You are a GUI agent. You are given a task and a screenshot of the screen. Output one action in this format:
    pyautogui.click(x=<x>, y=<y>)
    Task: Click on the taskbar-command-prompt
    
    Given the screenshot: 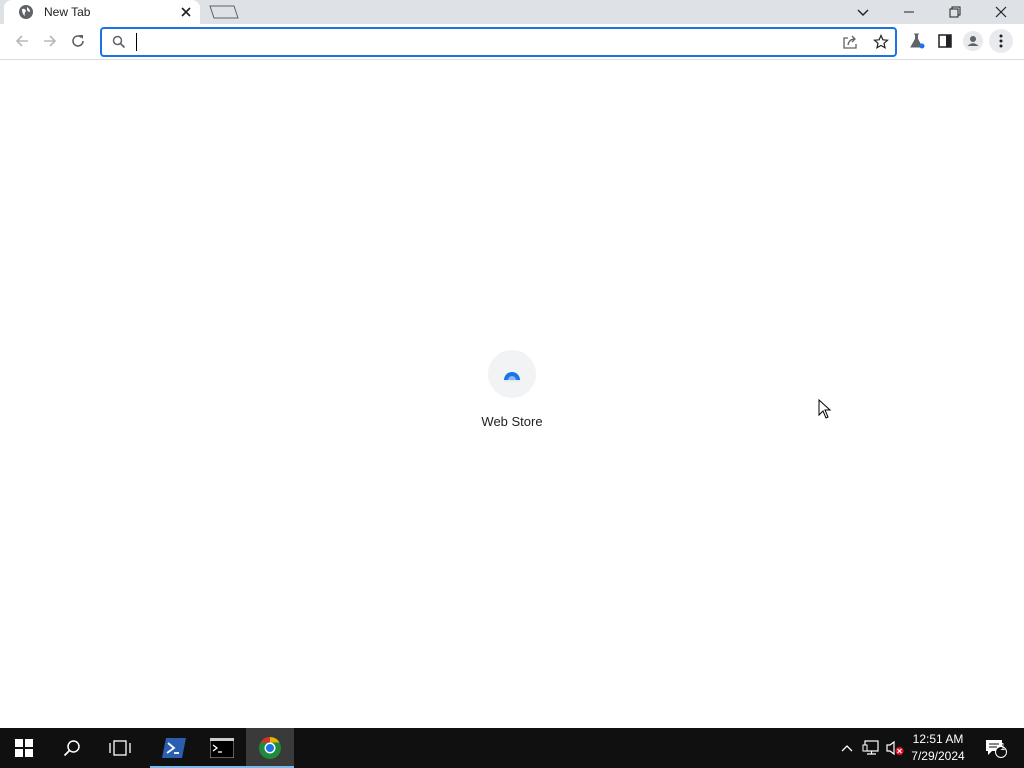 What is the action you would take?
    pyautogui.click(x=222, y=748)
    